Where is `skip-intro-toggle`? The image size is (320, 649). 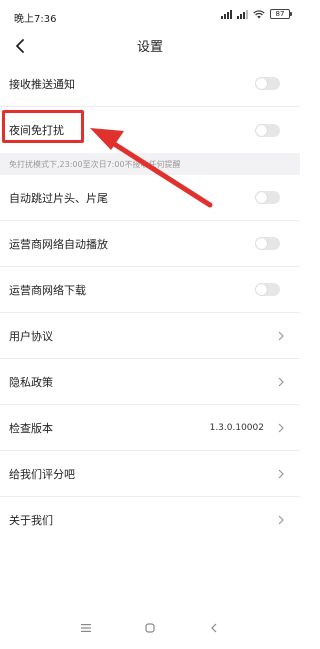 skip-intro-toggle is located at coordinates (267, 197).